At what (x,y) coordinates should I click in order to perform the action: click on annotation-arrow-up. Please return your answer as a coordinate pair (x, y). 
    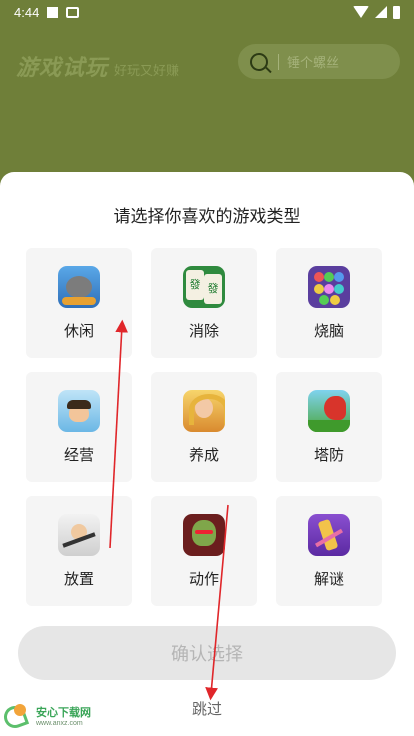
    Looking at the image, I should click on (119, 434).